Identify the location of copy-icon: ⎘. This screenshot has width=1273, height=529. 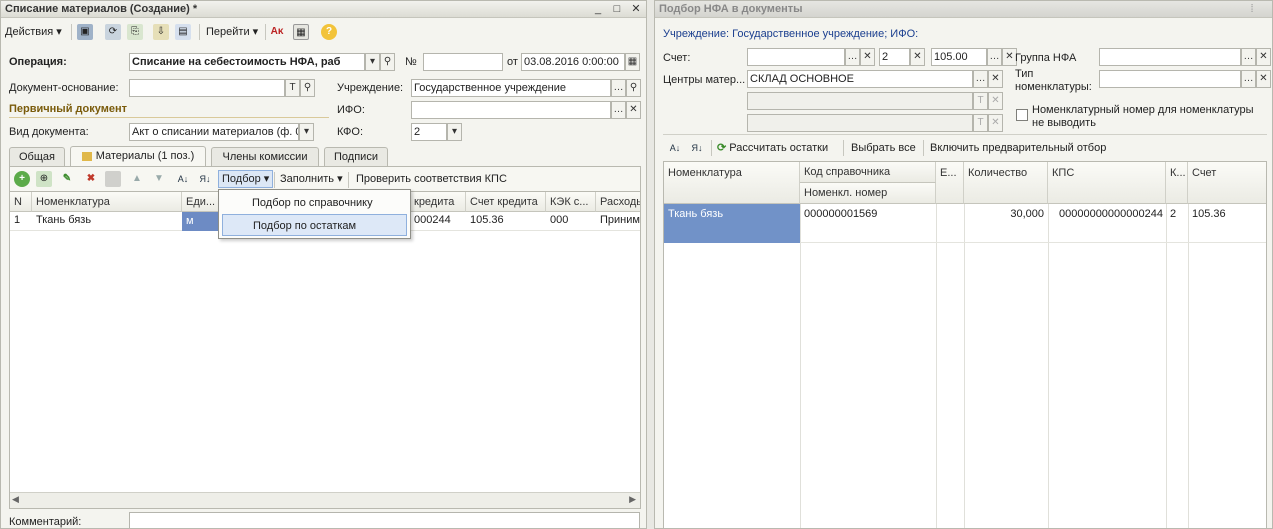
(135, 32).